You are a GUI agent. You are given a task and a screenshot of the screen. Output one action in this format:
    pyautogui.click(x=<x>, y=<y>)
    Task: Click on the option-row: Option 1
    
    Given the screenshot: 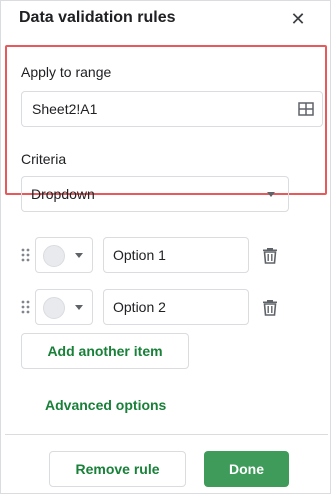 What is the action you would take?
    pyautogui.click(x=166, y=255)
    